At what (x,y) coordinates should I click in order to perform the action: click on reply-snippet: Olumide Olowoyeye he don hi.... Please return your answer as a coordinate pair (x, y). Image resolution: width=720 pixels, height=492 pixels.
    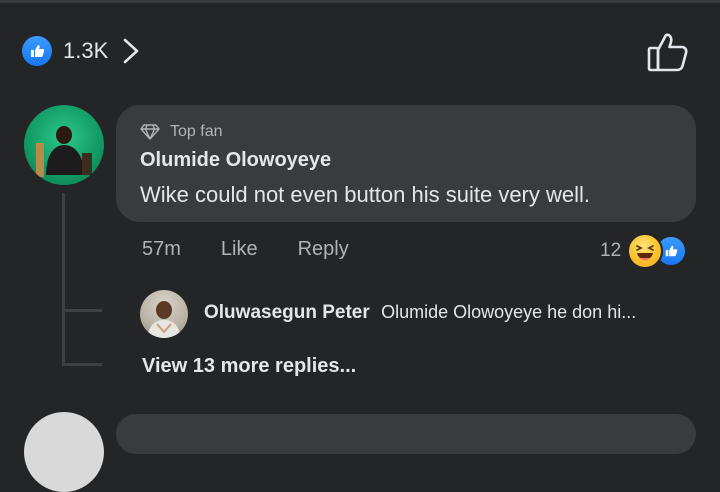
    Looking at the image, I should click on (509, 312).